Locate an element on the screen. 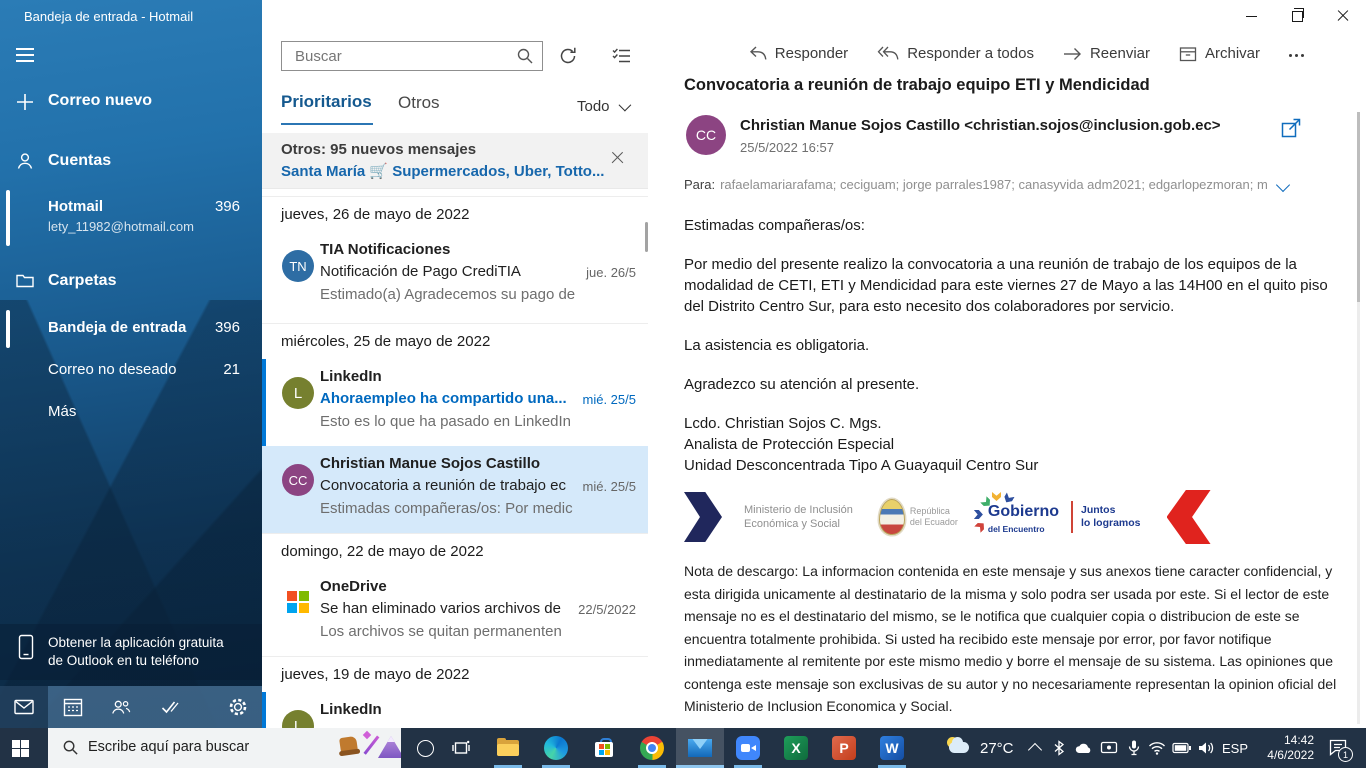 This screenshot has width=1366, height=768. meet-now-cast-icon is located at coordinates (1109, 748).